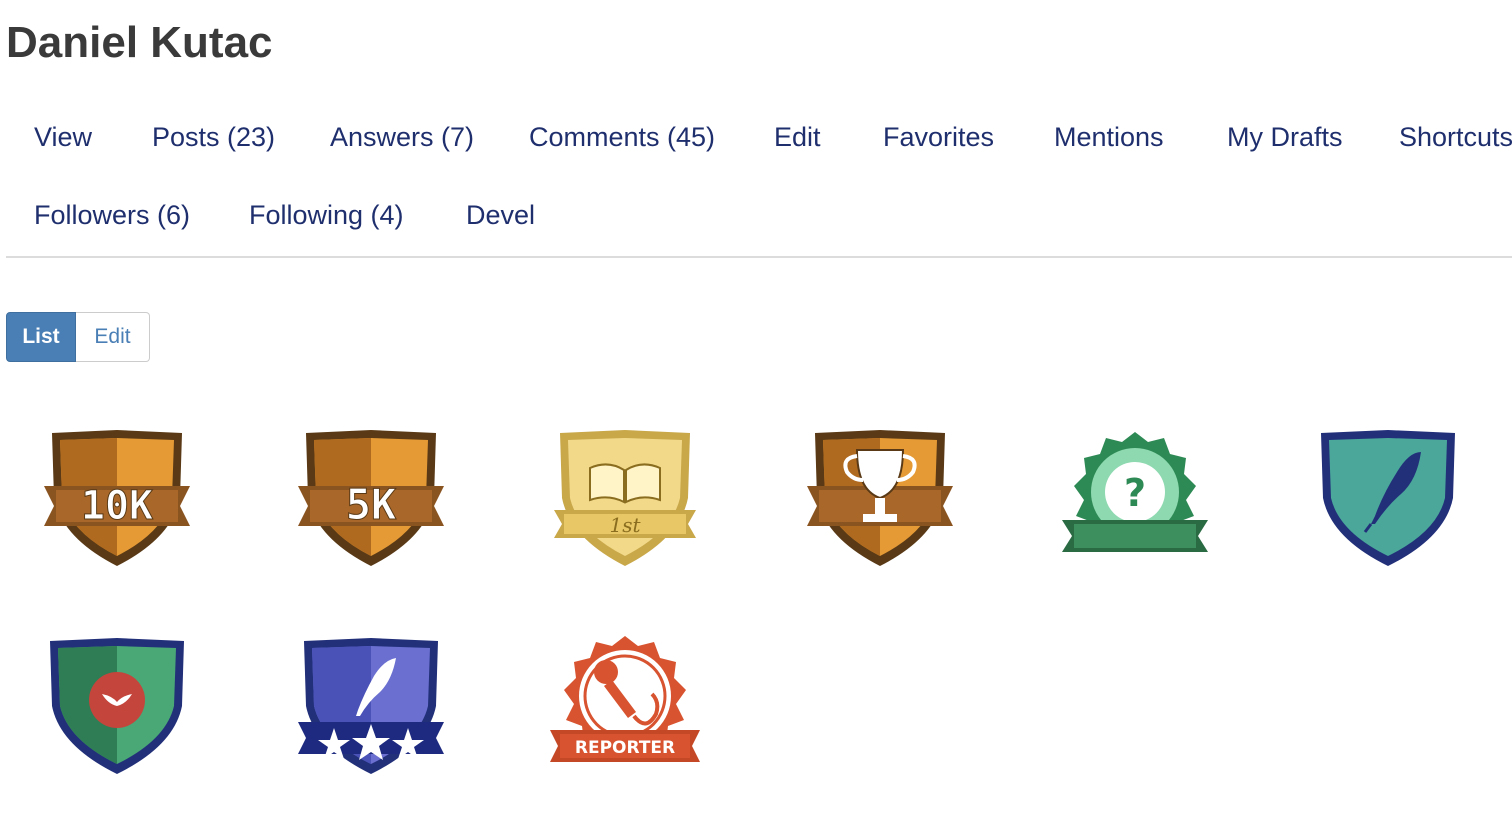 This screenshot has width=1512, height=818. I want to click on tab-devel: Devel, so click(500, 215).